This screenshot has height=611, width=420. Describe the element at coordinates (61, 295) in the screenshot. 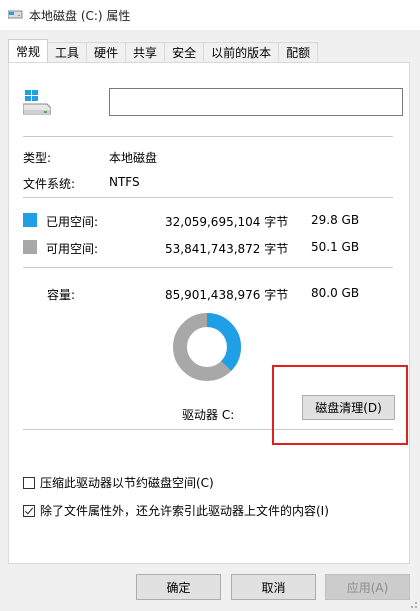

I see `capacity-label: 容量:` at that location.